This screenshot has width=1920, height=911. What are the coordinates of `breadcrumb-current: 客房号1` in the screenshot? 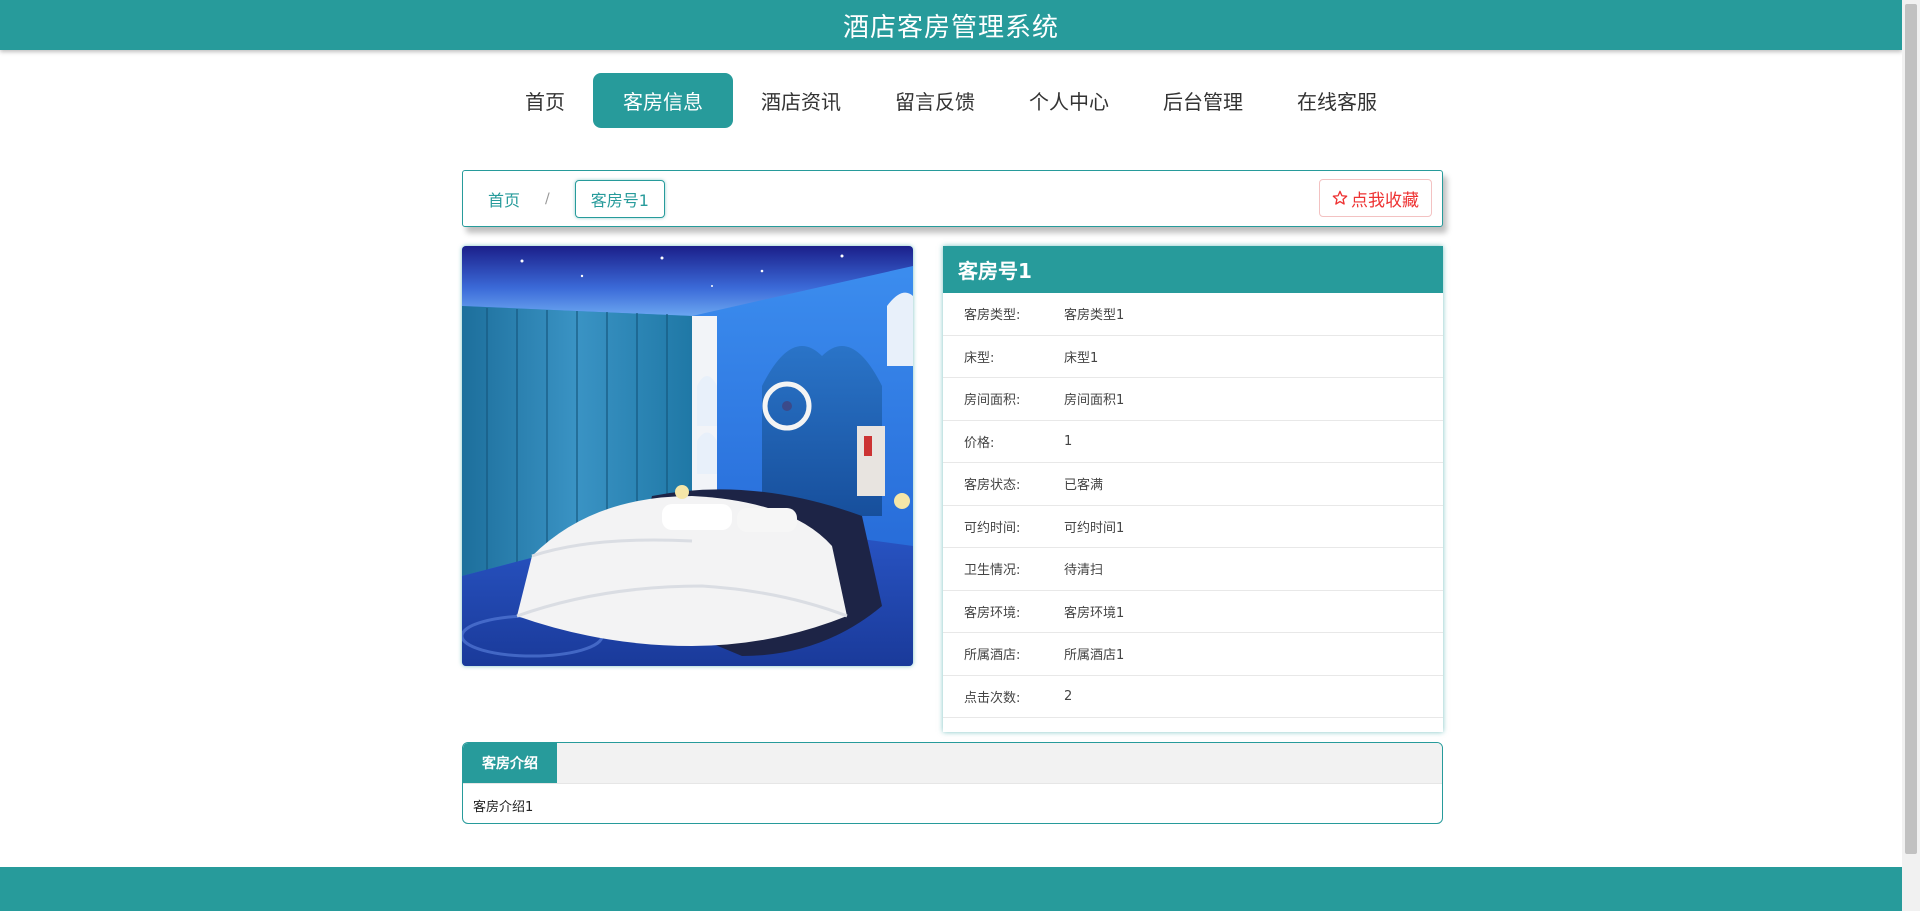 It's located at (619, 198).